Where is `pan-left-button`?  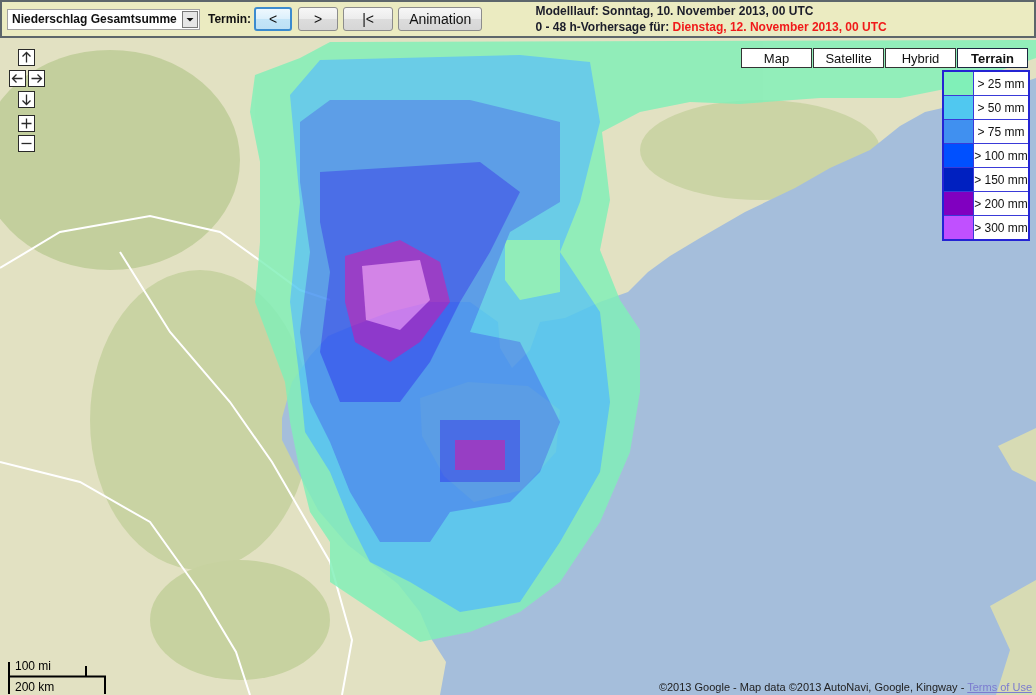 pan-left-button is located at coordinates (17, 78).